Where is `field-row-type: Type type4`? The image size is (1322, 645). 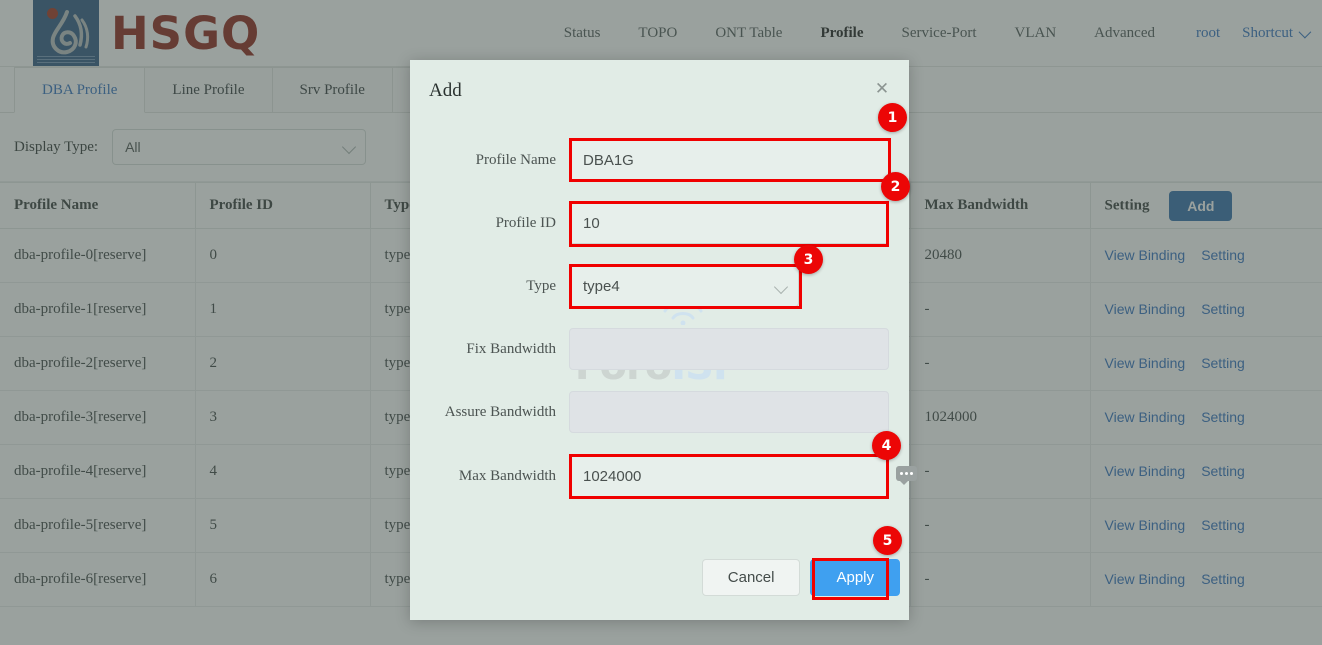
field-row-type: Type type4 is located at coordinates (659, 286).